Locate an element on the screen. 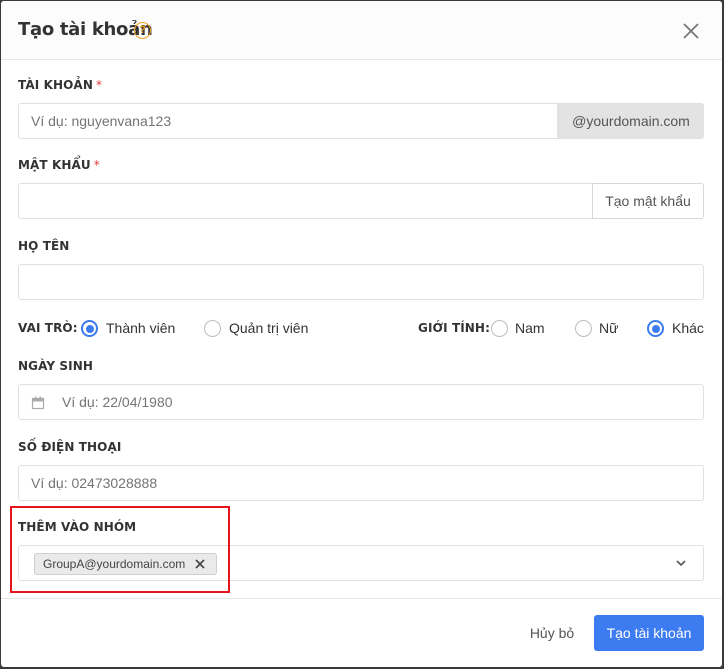 The height and width of the screenshot is (669, 724). dialog-title: Tạo tài khoản is located at coordinates (85, 29).